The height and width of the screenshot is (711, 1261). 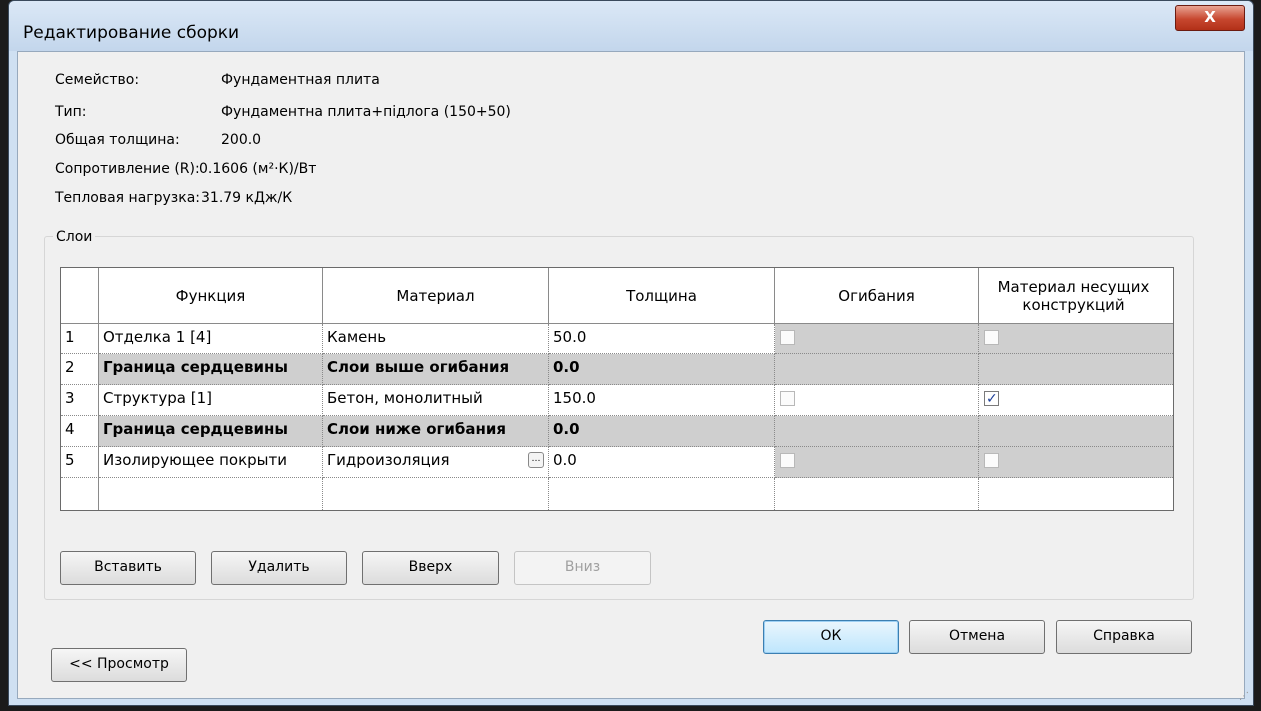 What do you see at coordinates (80, 431) in the screenshot?
I see `row-number: 4` at bounding box center [80, 431].